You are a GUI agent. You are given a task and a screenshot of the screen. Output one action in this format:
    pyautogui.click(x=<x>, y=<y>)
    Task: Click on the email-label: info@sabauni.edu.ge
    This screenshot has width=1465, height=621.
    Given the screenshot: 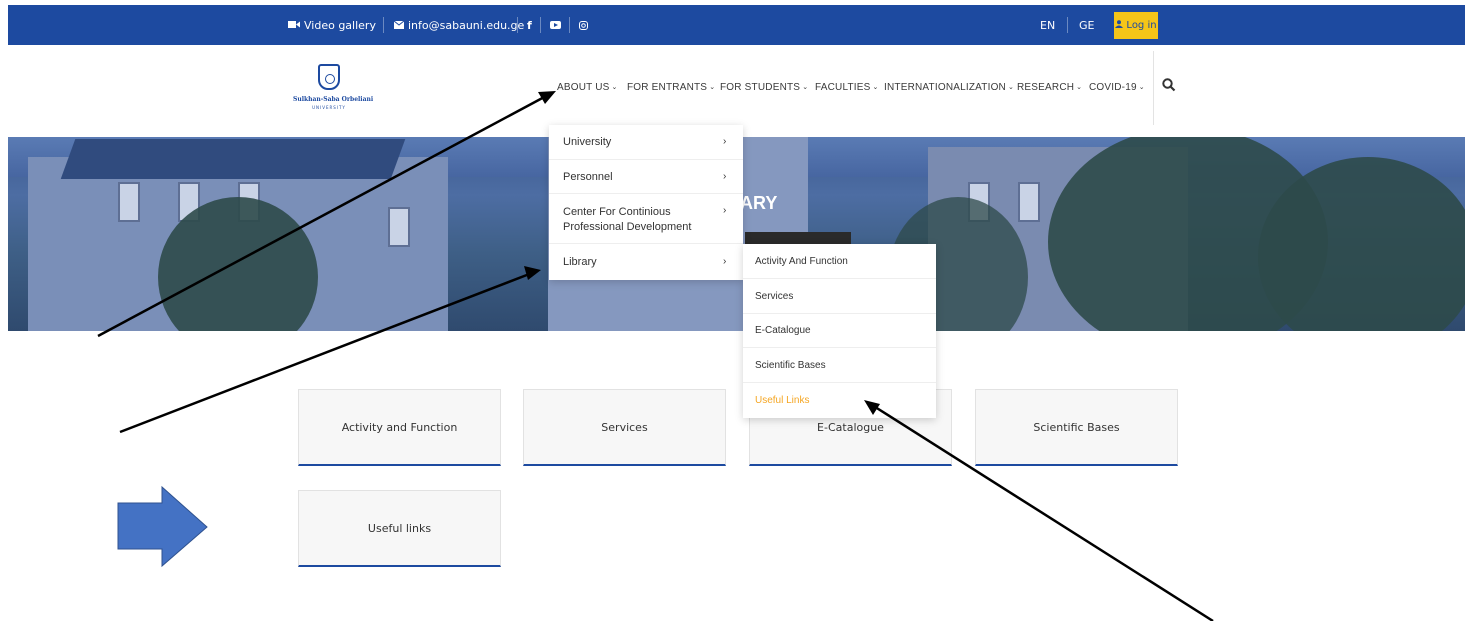 What is the action you would take?
    pyautogui.click(x=466, y=25)
    